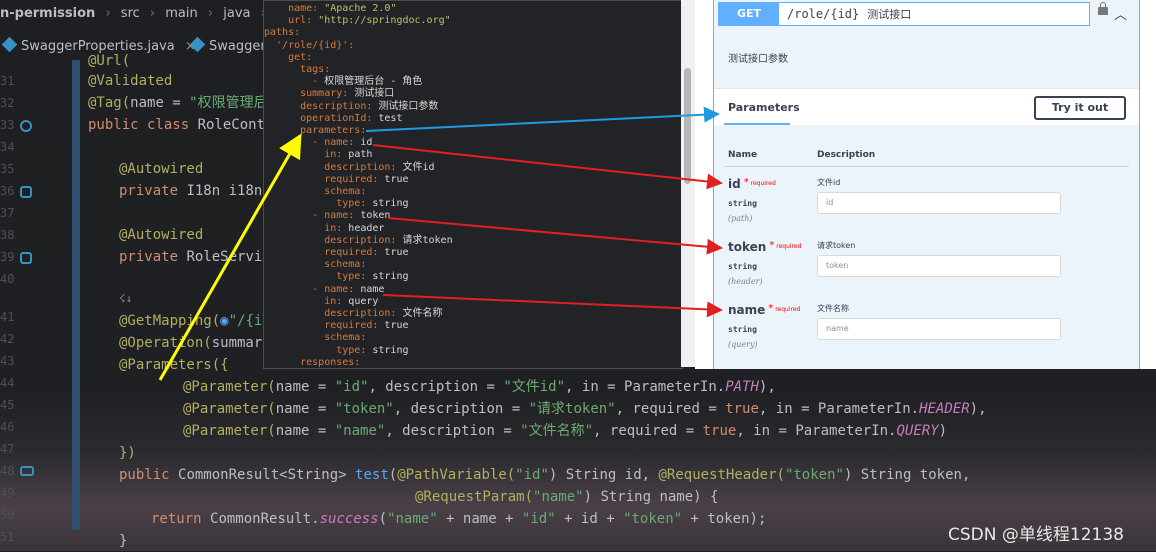 This screenshot has width=1156, height=552. What do you see at coordinates (1036, 535) in the screenshot?
I see `csdn-watermark: CSDN @单线程12138` at bounding box center [1036, 535].